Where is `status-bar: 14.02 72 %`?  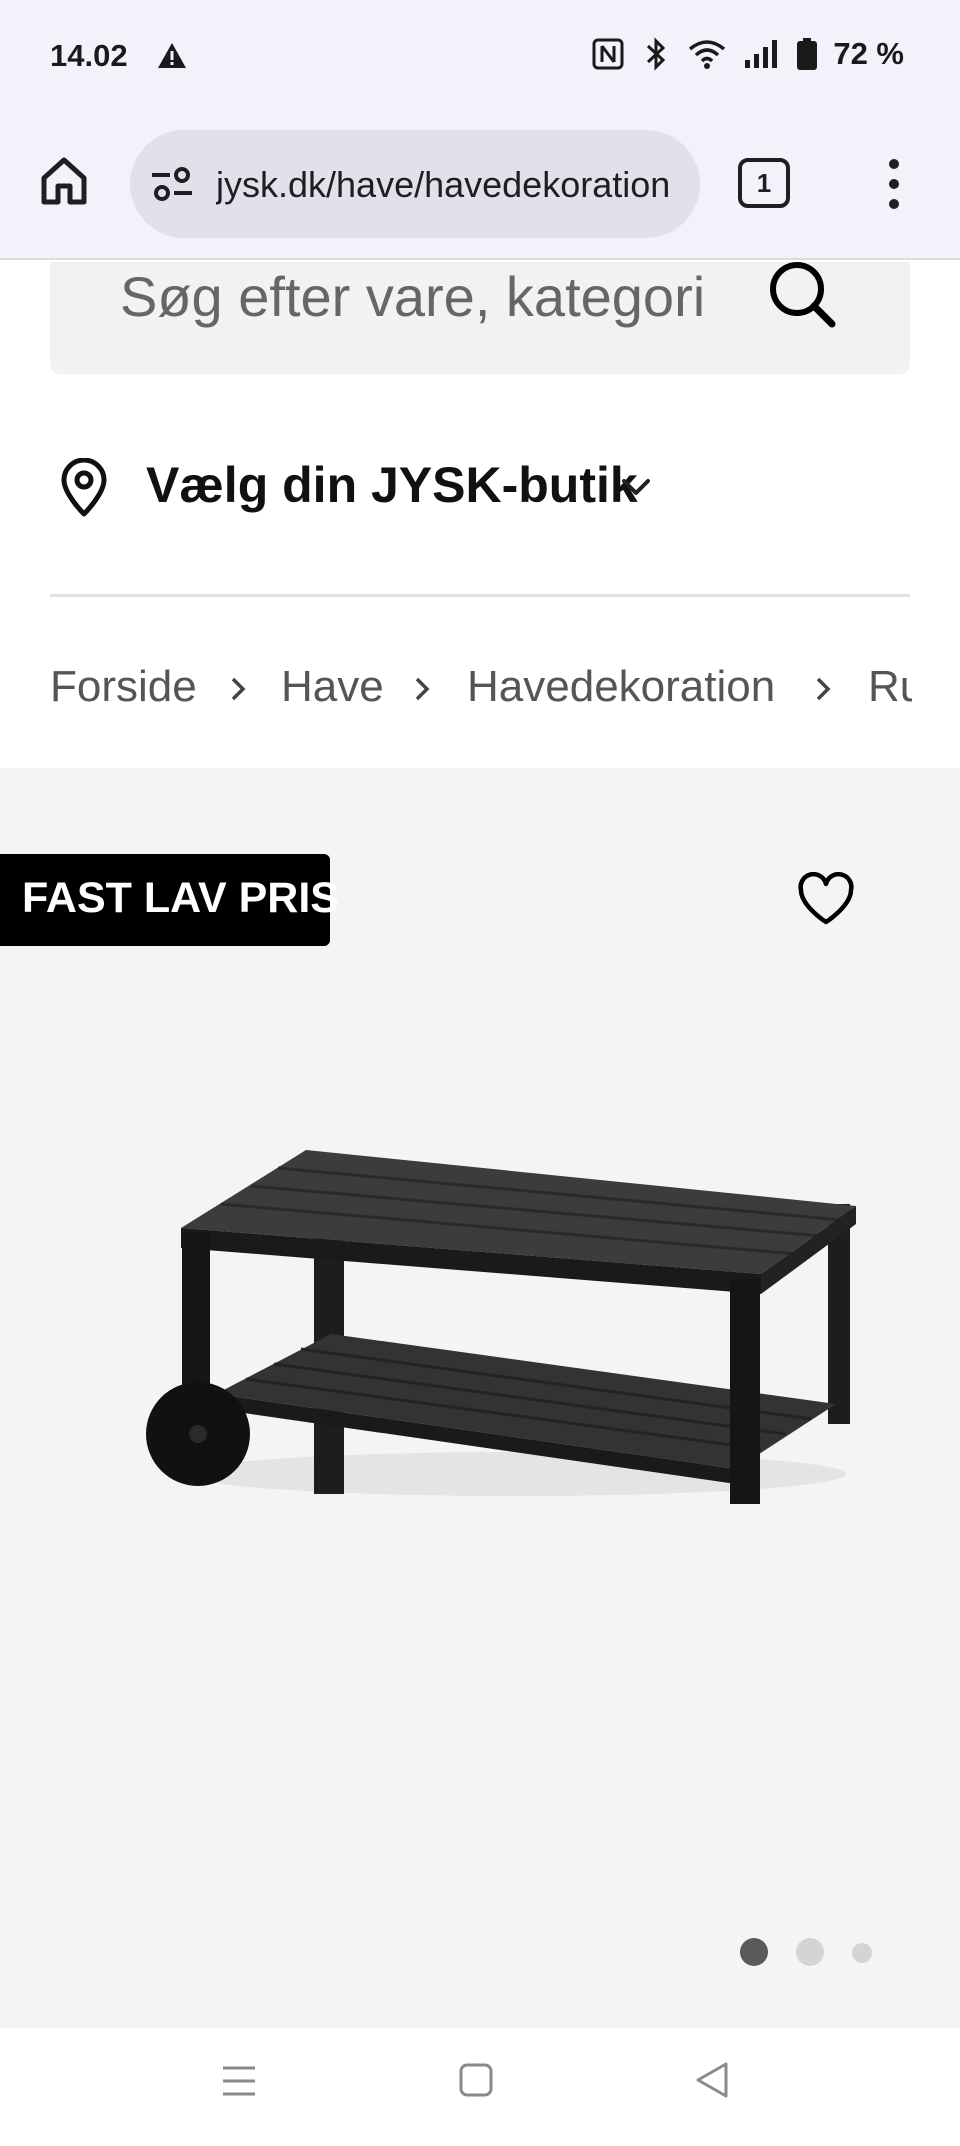 status-bar: 14.02 72 % is located at coordinates (480, 58).